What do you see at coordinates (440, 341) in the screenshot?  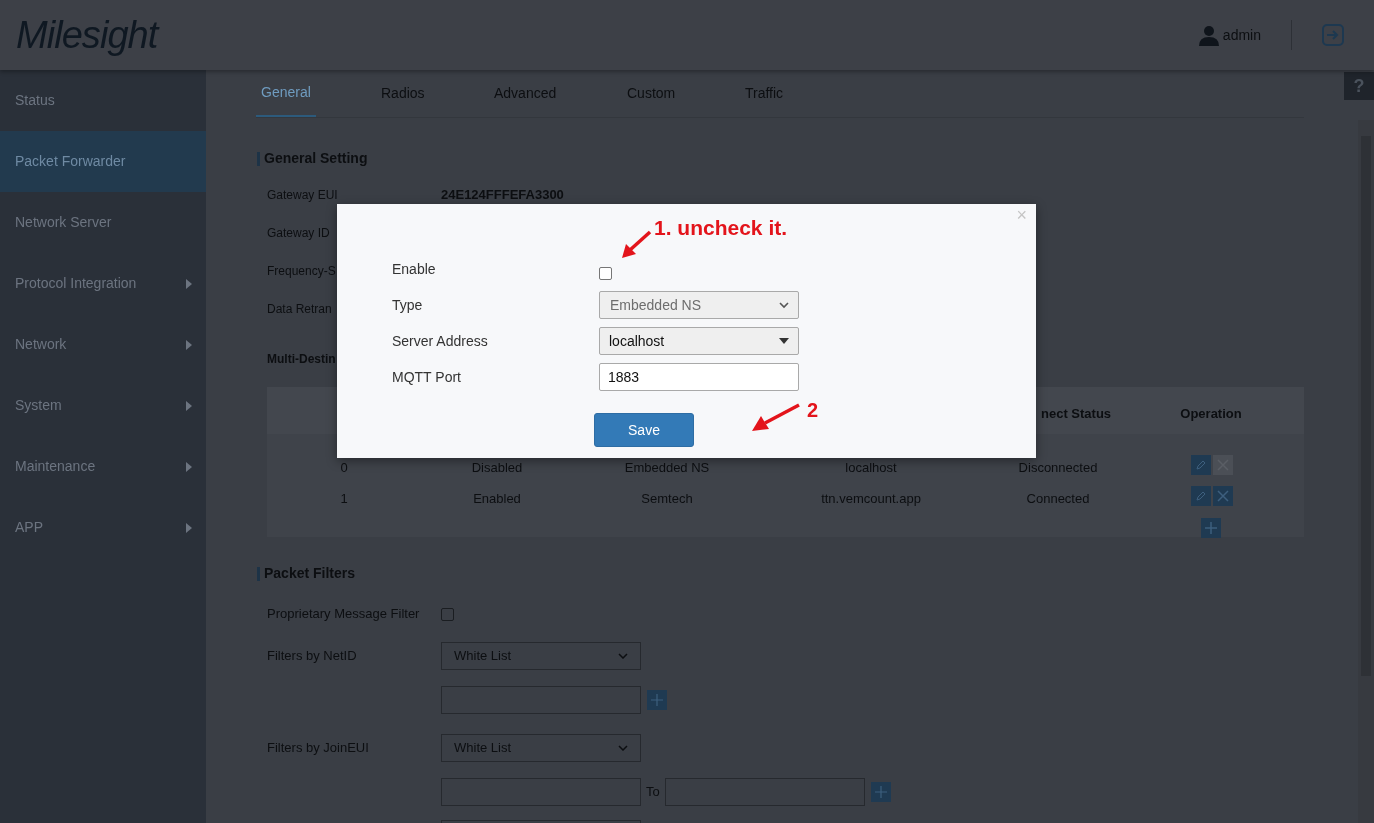 I see `field-label: Server Address` at bounding box center [440, 341].